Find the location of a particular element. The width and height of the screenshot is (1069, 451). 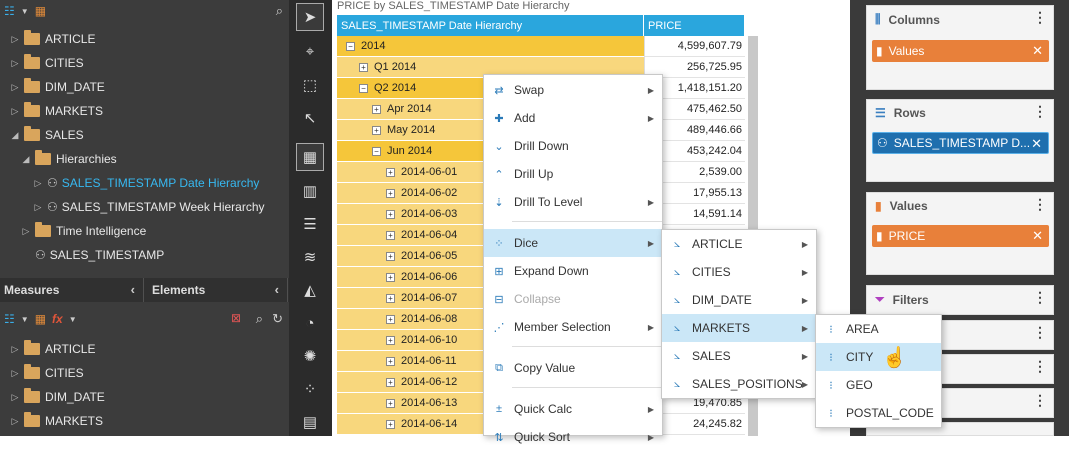

menu-item-quick-calc: ± Quick Calc ▶ is located at coordinates (573, 409).